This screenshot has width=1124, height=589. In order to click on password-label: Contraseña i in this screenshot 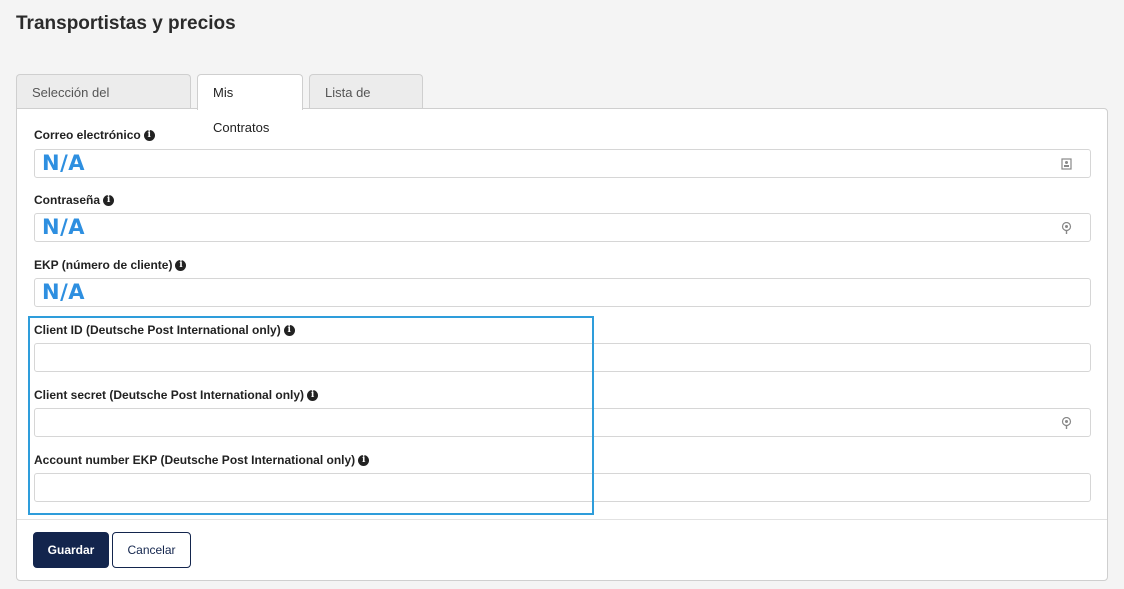, I will do `click(74, 200)`.